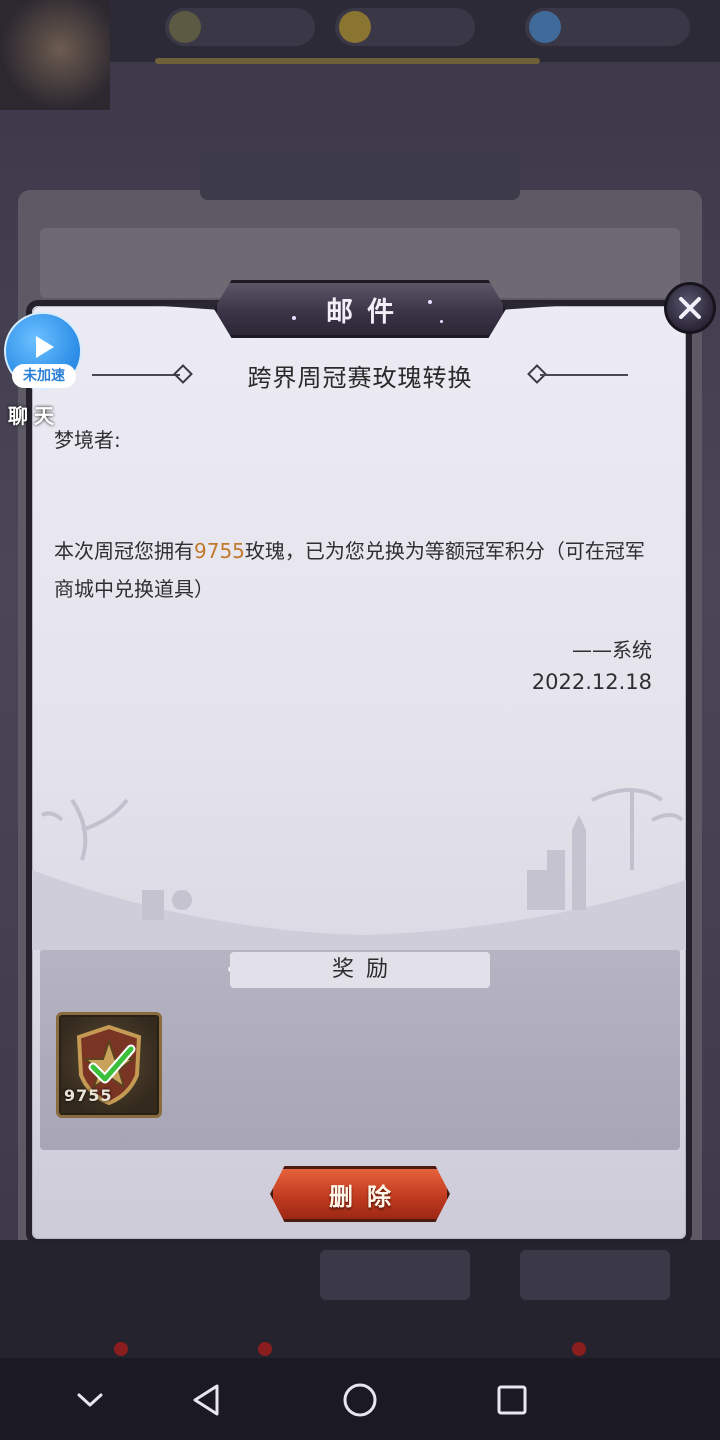 The width and height of the screenshot is (720, 1440). I want to click on back-triangle-icon, so click(206, 1400).